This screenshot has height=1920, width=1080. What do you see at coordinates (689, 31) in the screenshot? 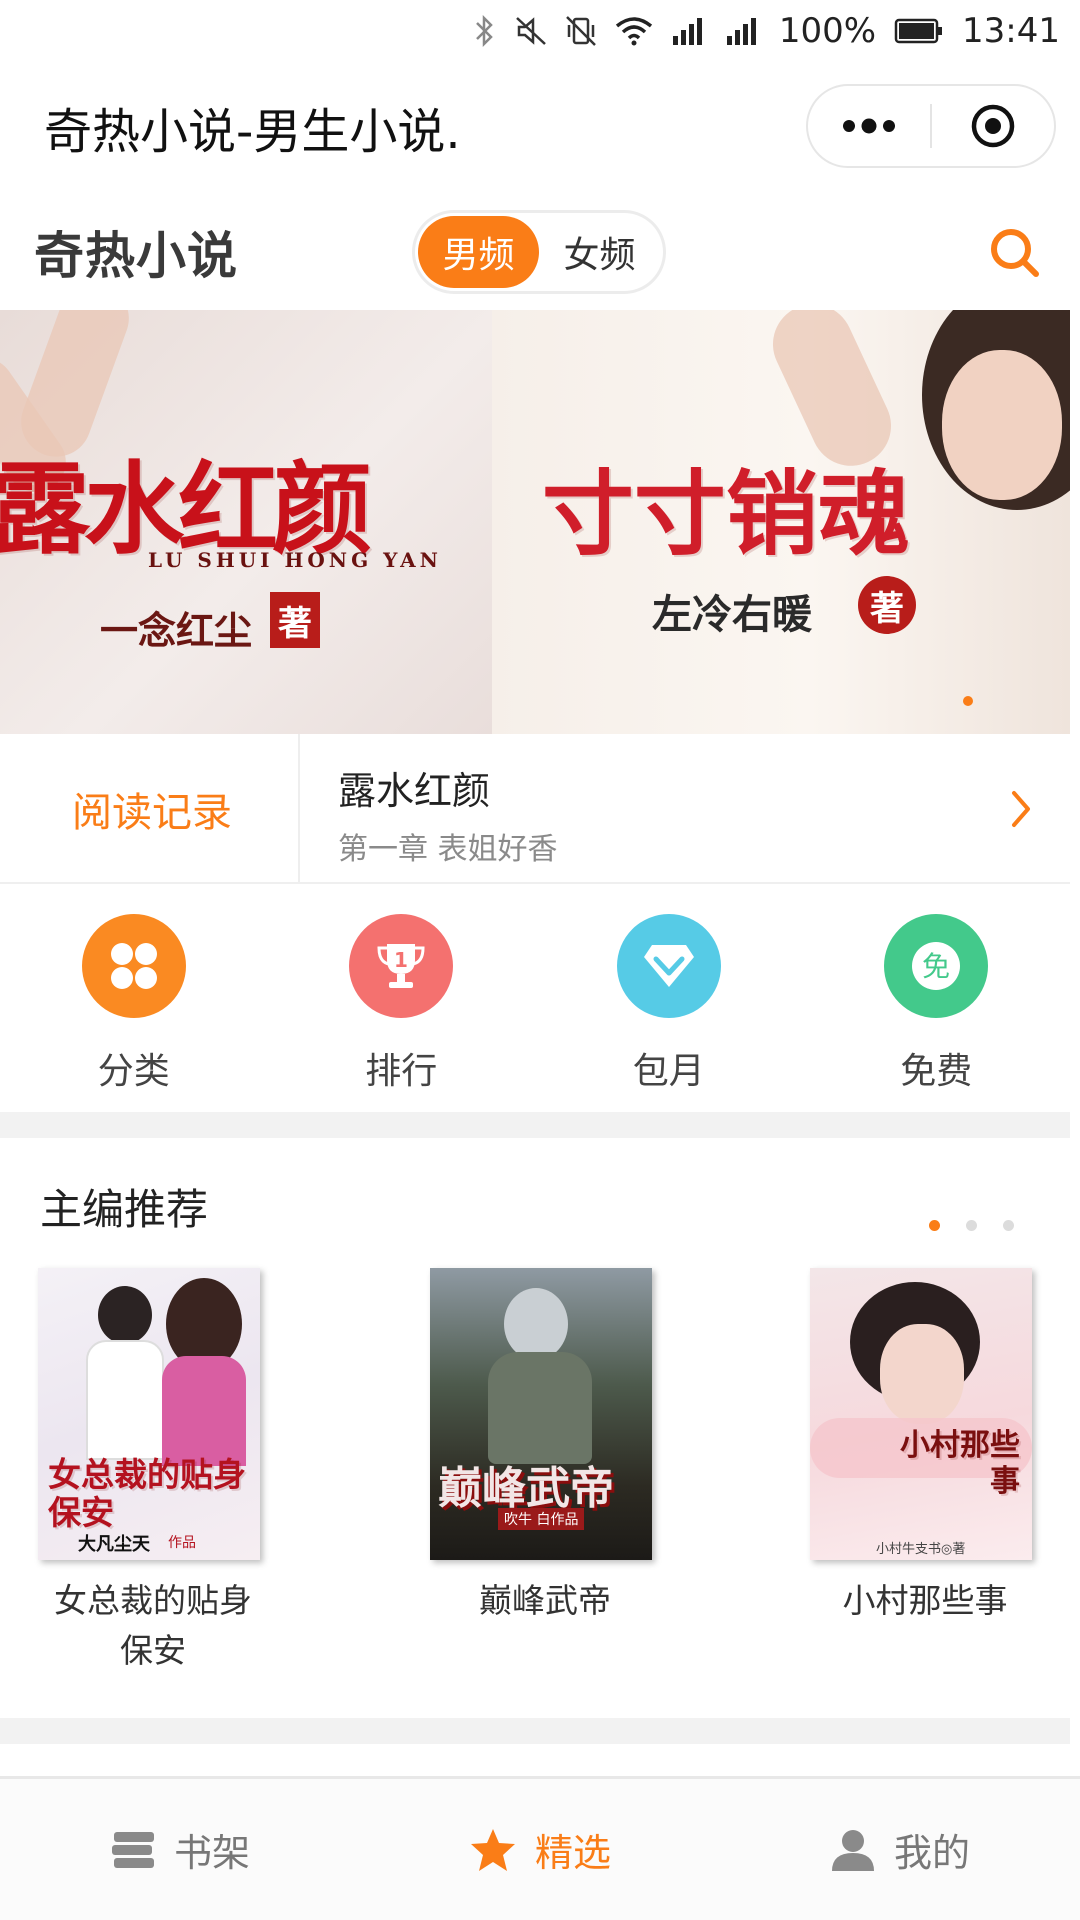
I see `signal-icon` at bounding box center [689, 31].